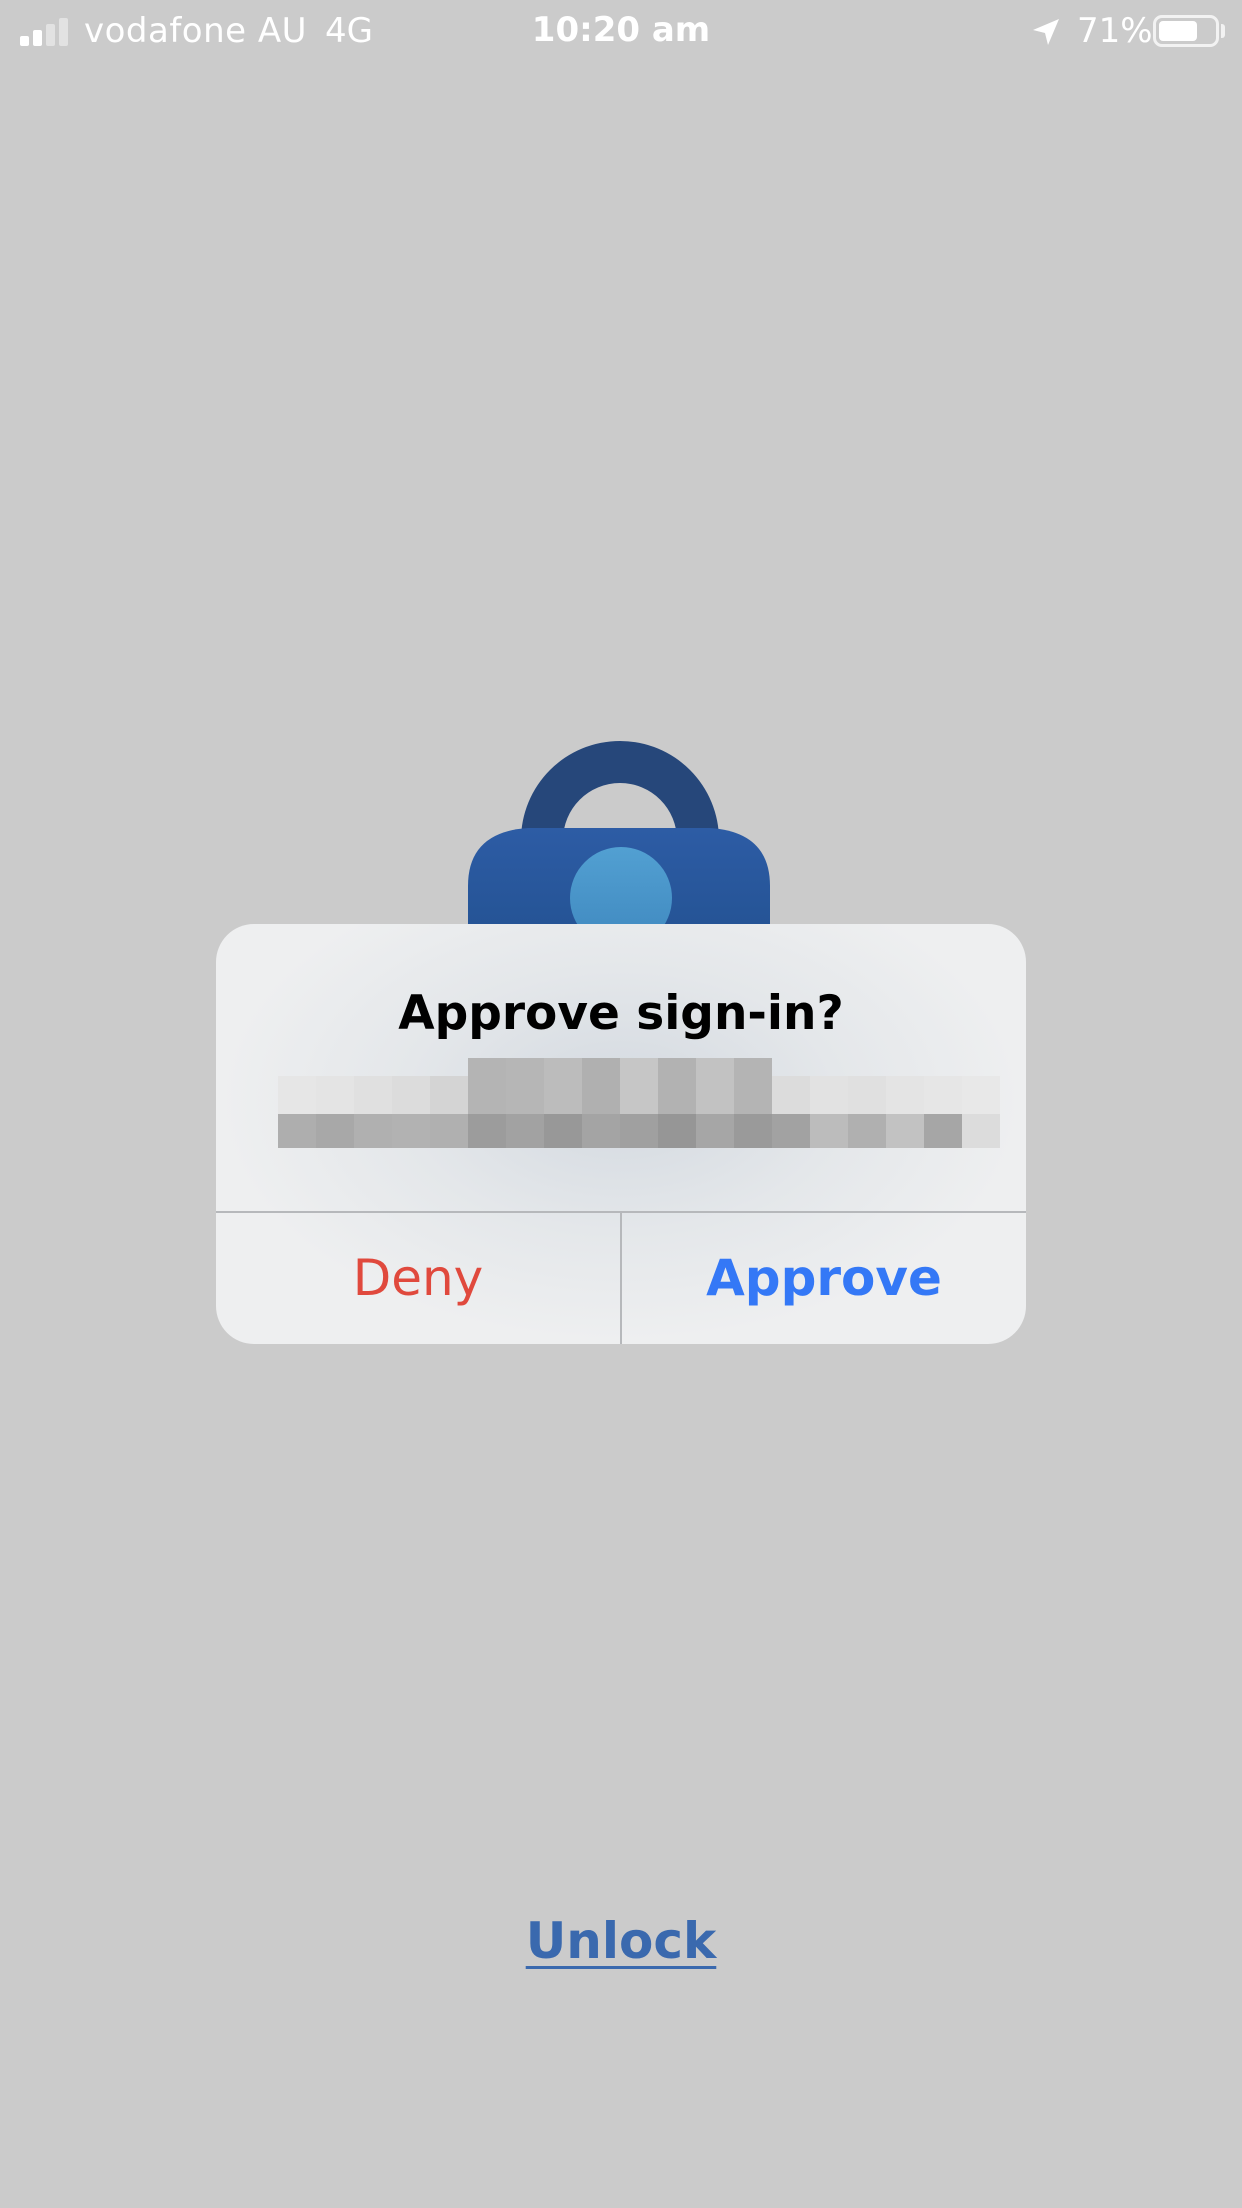 This screenshot has width=1242, height=2208. Describe the element at coordinates (1046, 32) in the screenshot. I see `location-arrow-icon` at that location.